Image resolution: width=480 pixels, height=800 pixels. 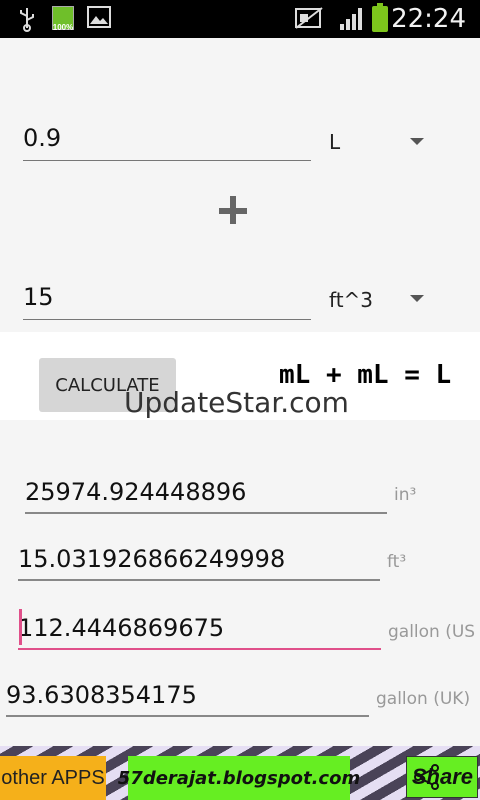 I want to click on result-field-in3: 25974.924448896, so click(x=206, y=496).